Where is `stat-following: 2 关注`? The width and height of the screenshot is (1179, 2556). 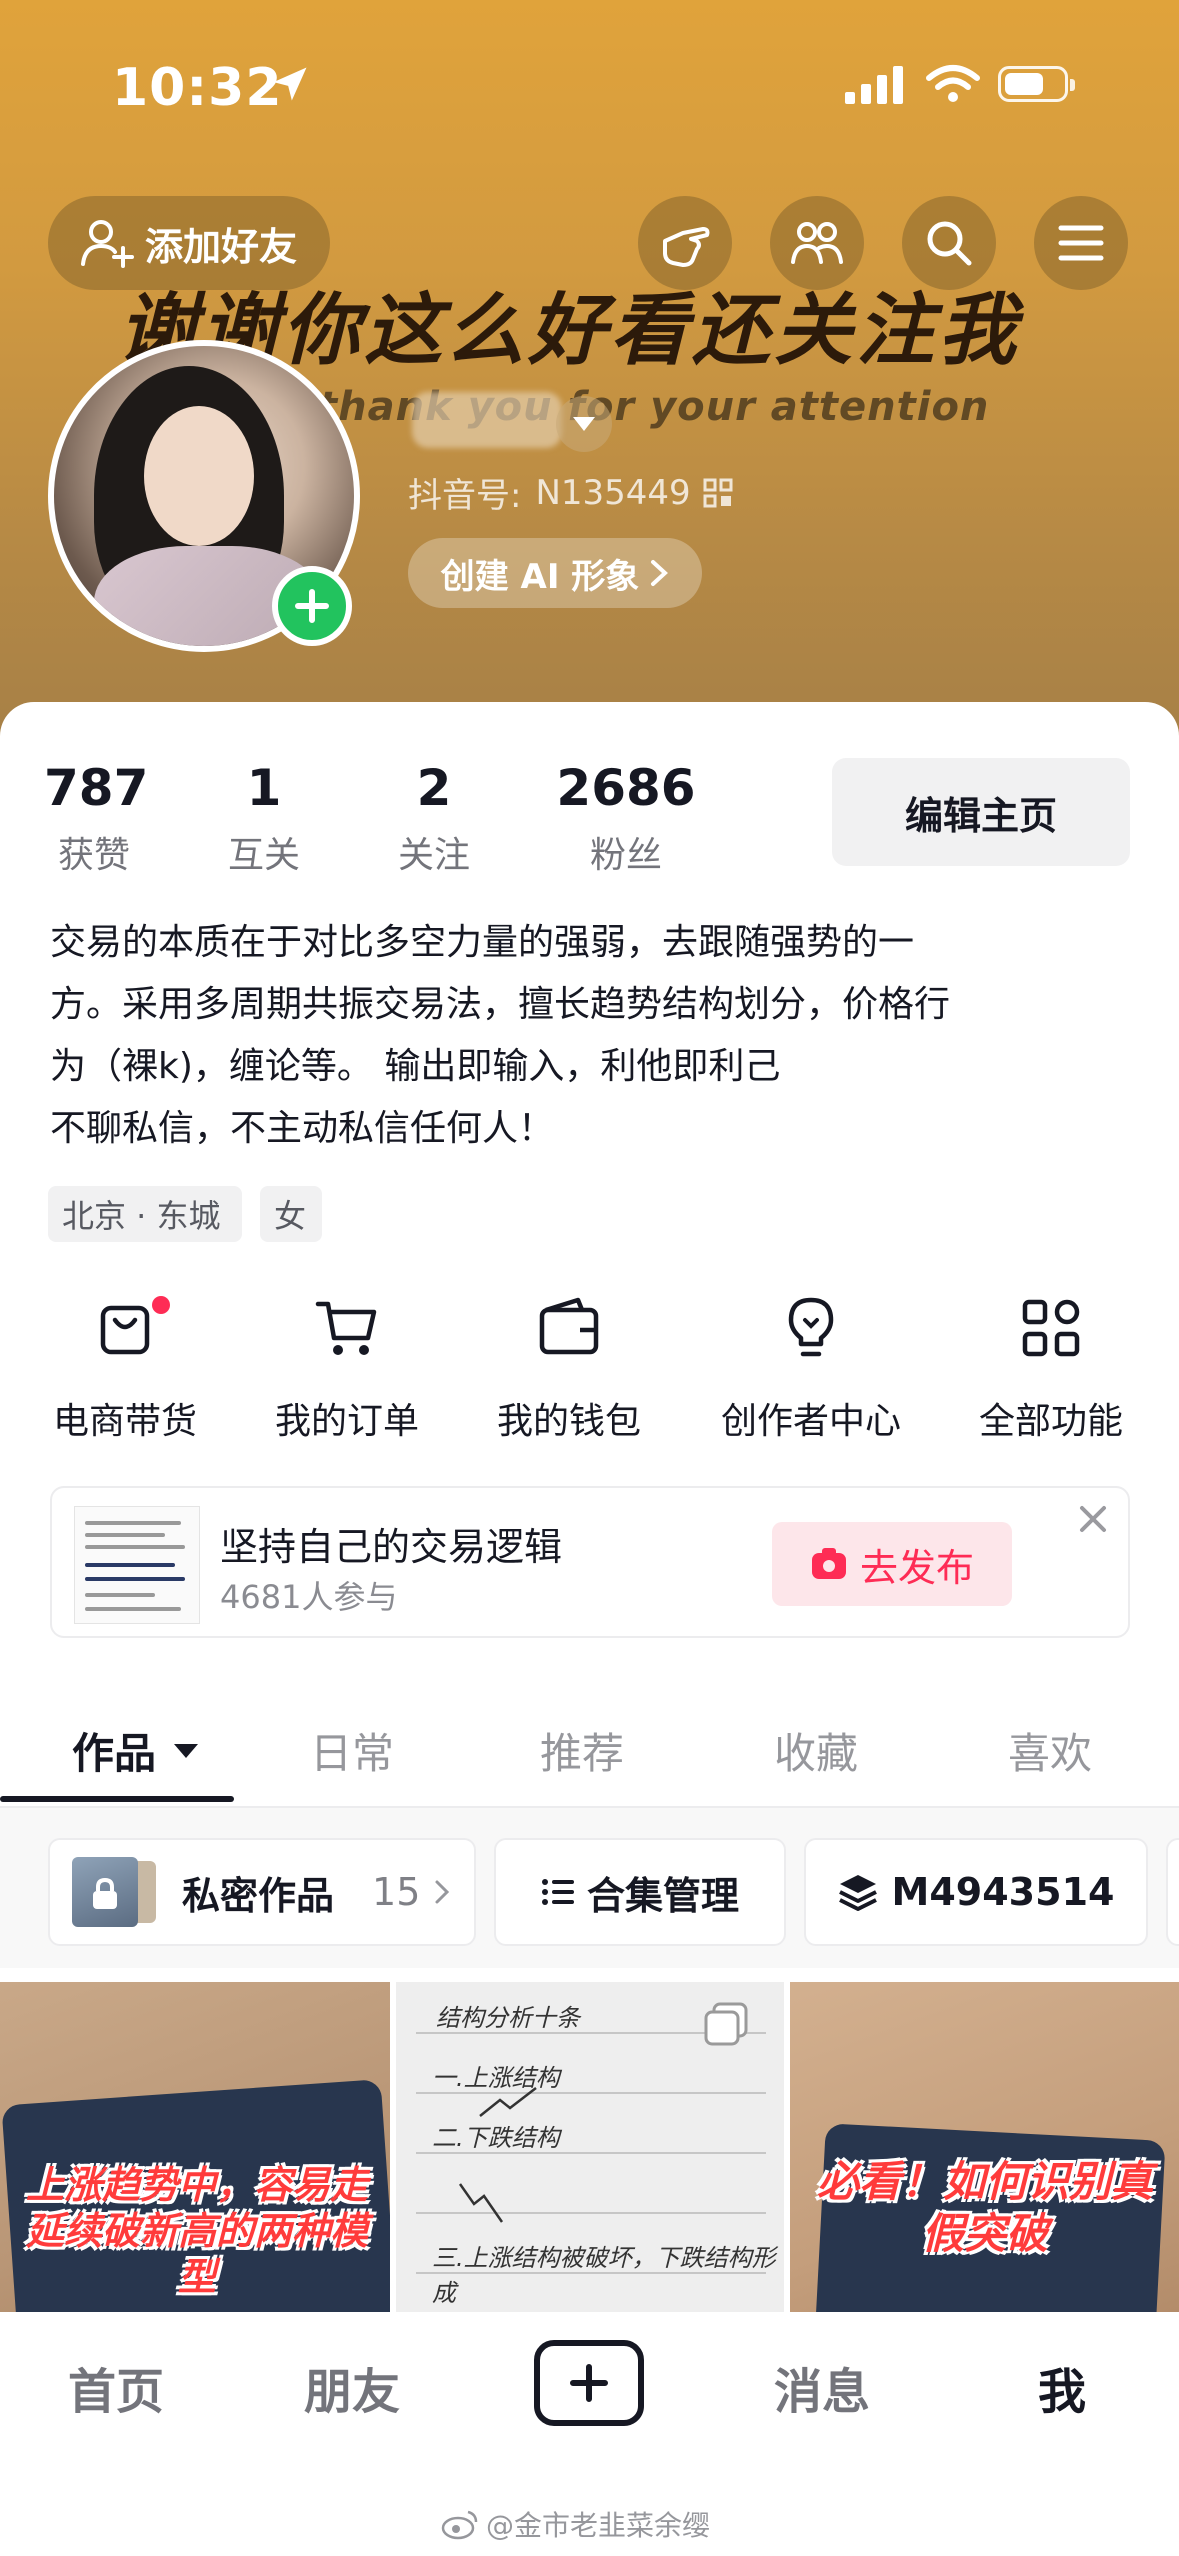
stat-following: 2 关注 is located at coordinates (434, 818).